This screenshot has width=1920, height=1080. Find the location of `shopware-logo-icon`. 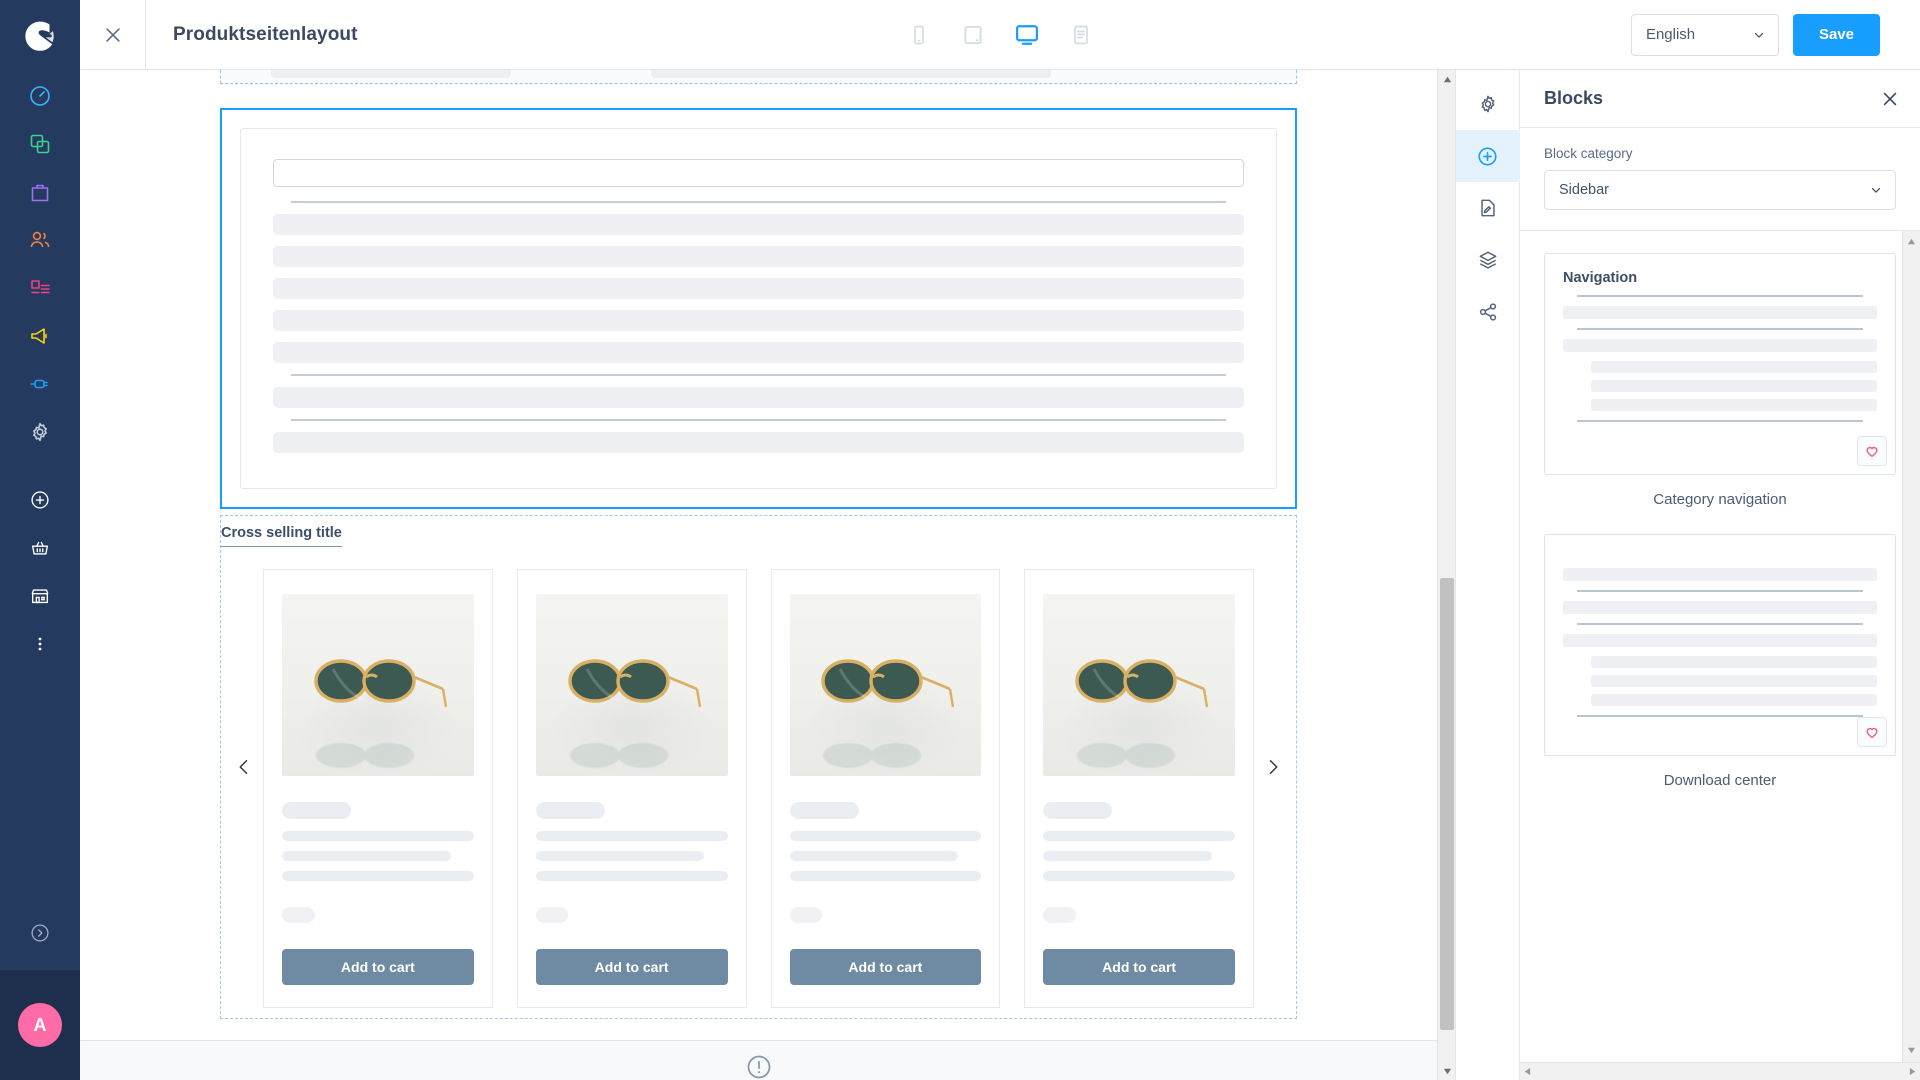

shopware-logo-icon is located at coordinates (40, 36).